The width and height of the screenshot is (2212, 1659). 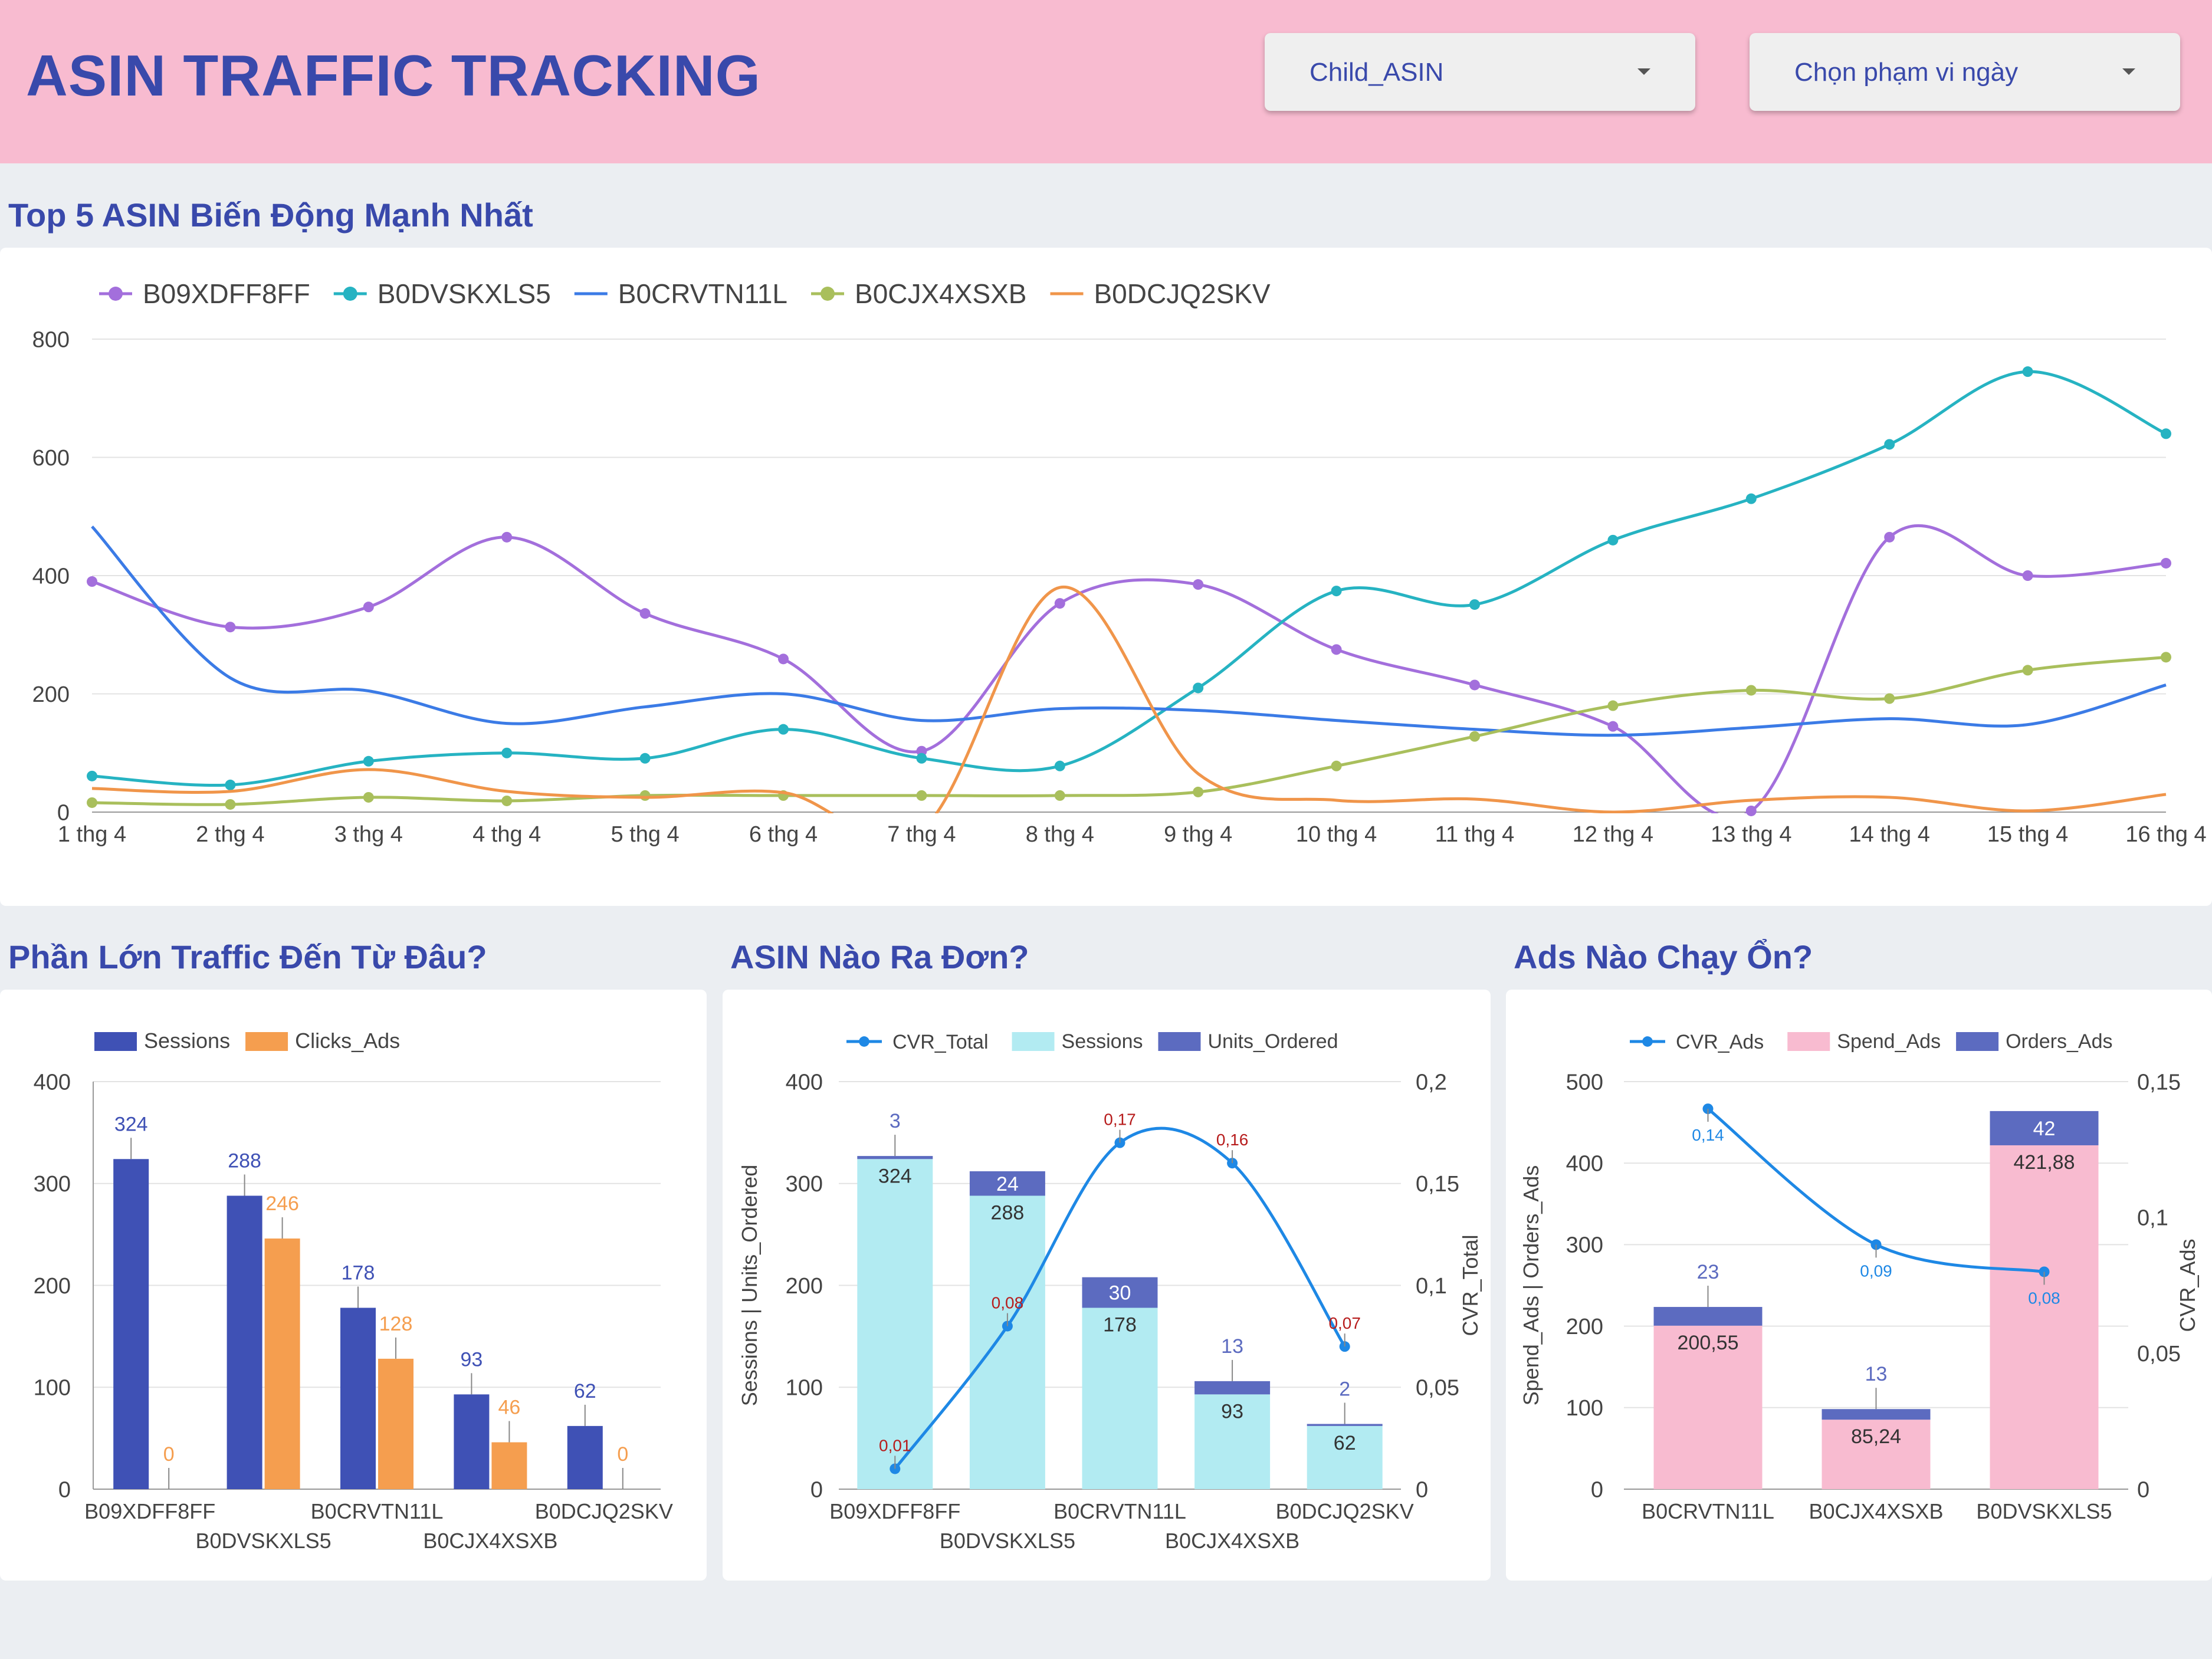 I want to click on x-tick-label: 9 thg 4, so click(x=1198, y=835).